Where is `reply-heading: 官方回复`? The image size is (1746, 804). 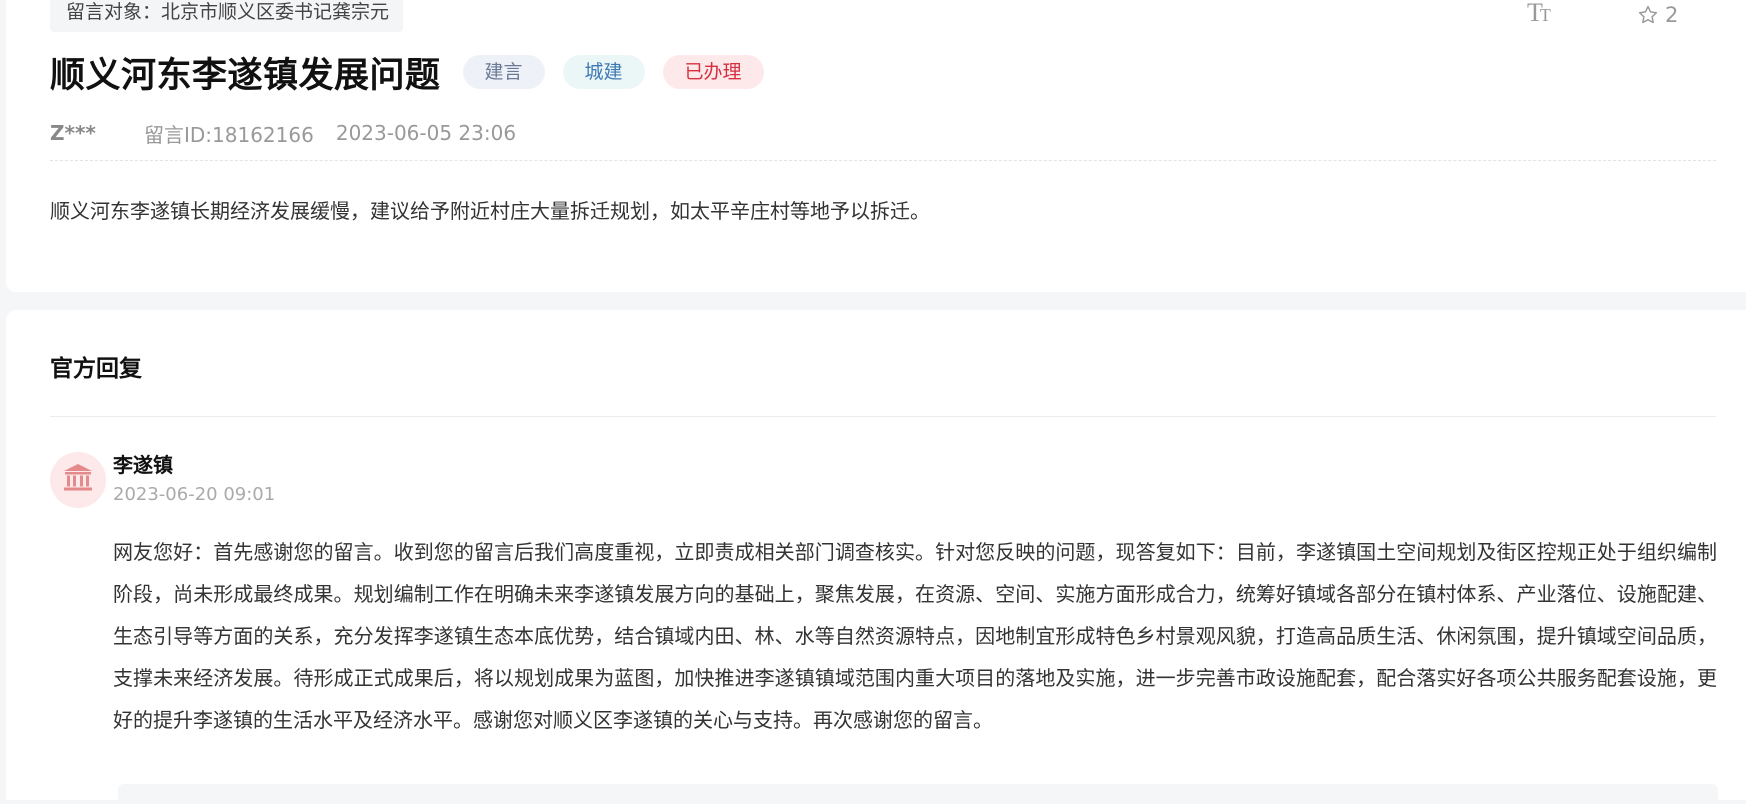 reply-heading: 官方回复 is located at coordinates (96, 369).